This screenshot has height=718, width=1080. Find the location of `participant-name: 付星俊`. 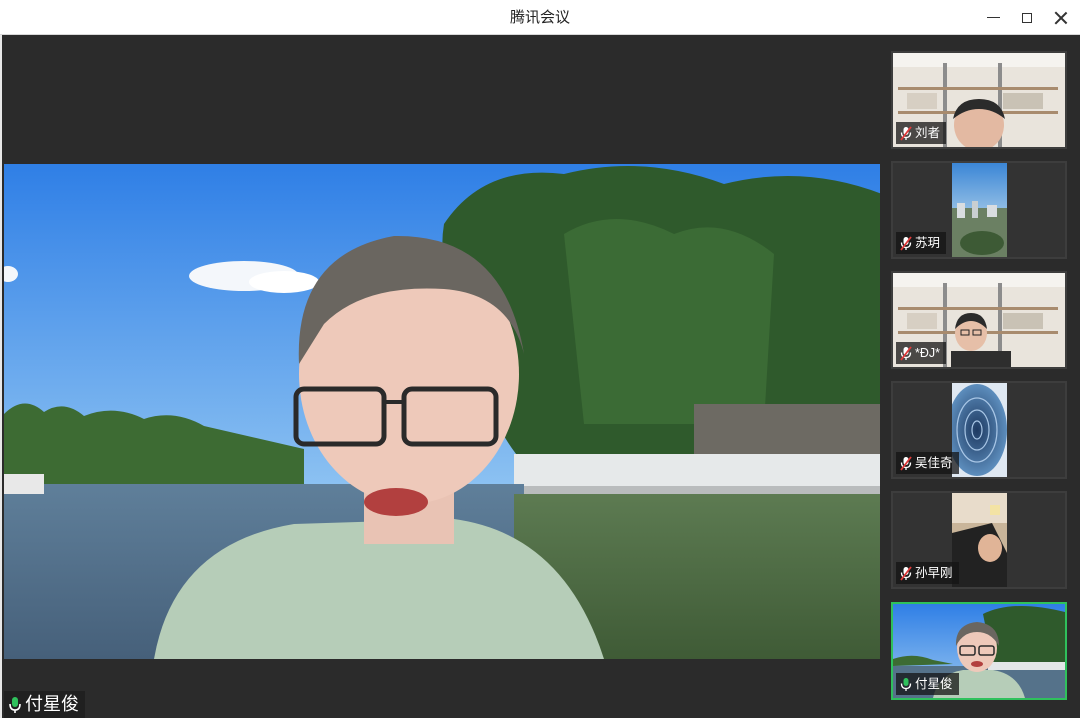

participant-name: 付星俊 is located at coordinates (934, 684).